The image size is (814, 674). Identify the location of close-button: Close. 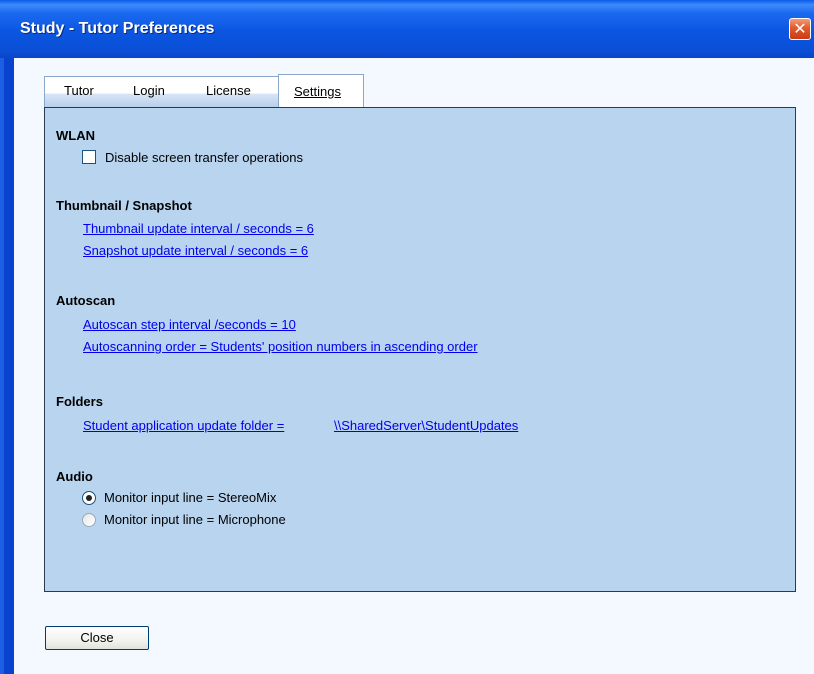
(97, 638).